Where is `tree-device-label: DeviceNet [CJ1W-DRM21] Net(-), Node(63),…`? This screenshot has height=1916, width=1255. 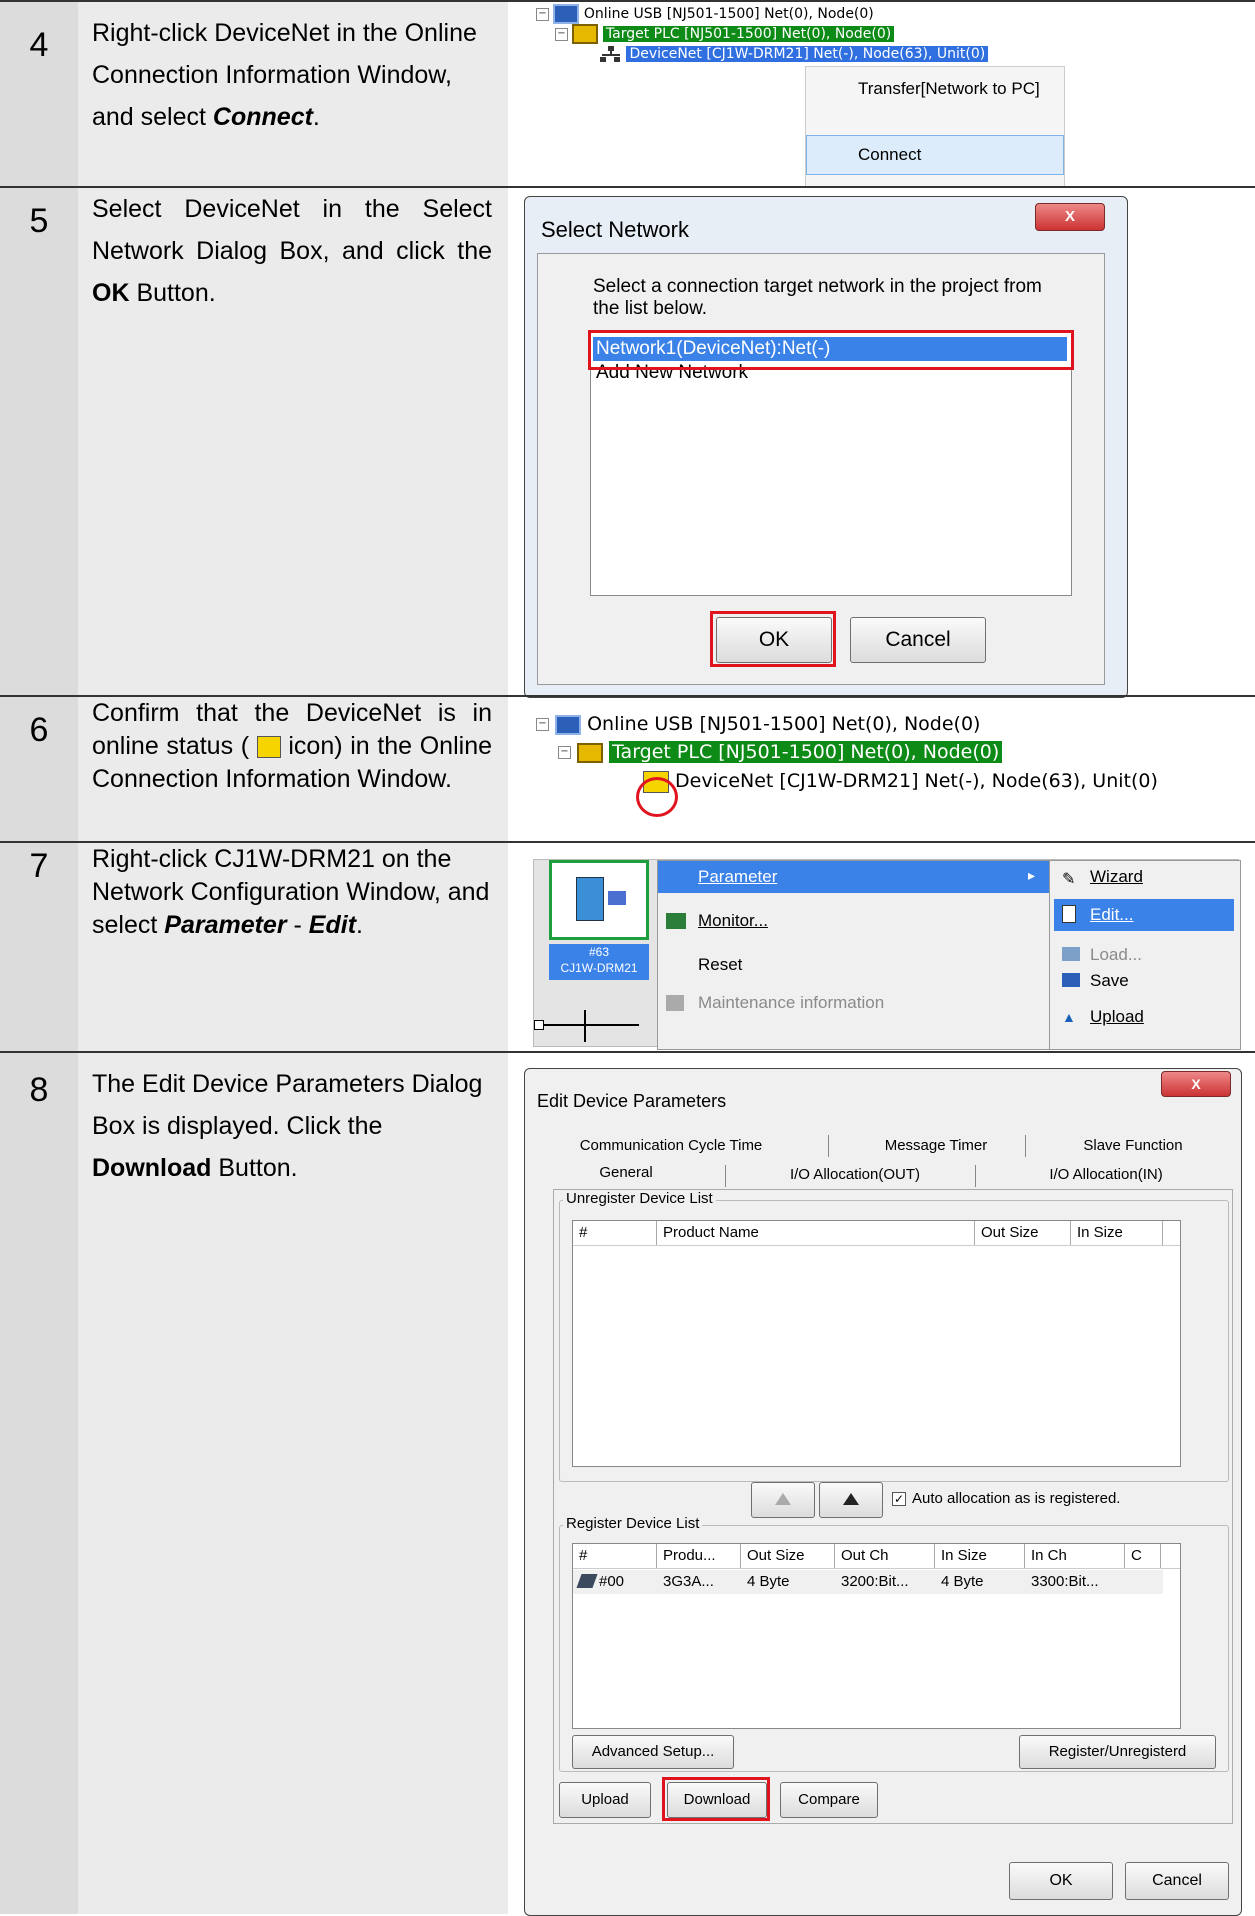 tree-device-label: DeviceNet [CJ1W-DRM21] Net(-), Node(63),… is located at coordinates (916, 781).